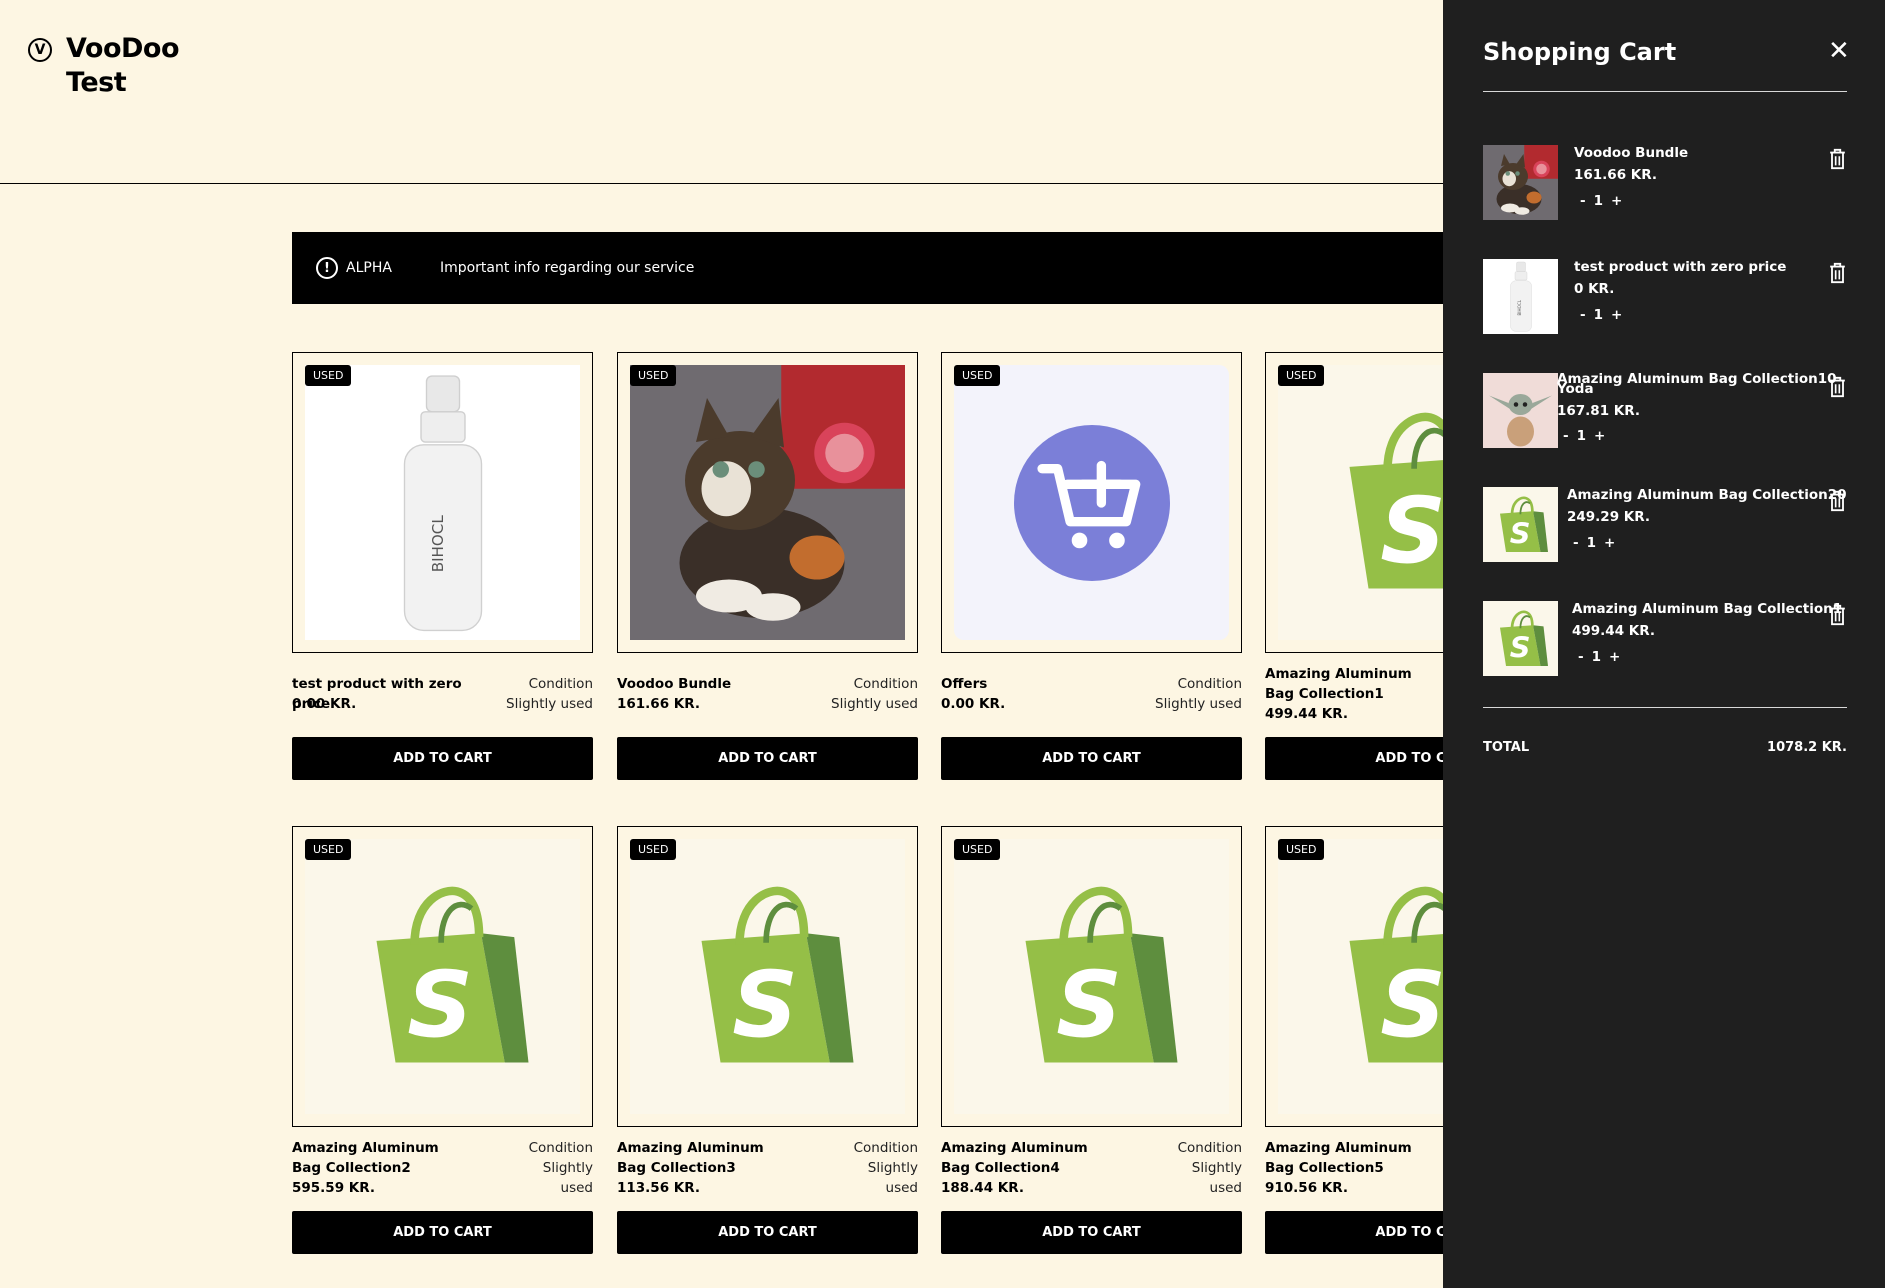  I want to click on brand-name-line1: VooDoo, so click(123, 48).